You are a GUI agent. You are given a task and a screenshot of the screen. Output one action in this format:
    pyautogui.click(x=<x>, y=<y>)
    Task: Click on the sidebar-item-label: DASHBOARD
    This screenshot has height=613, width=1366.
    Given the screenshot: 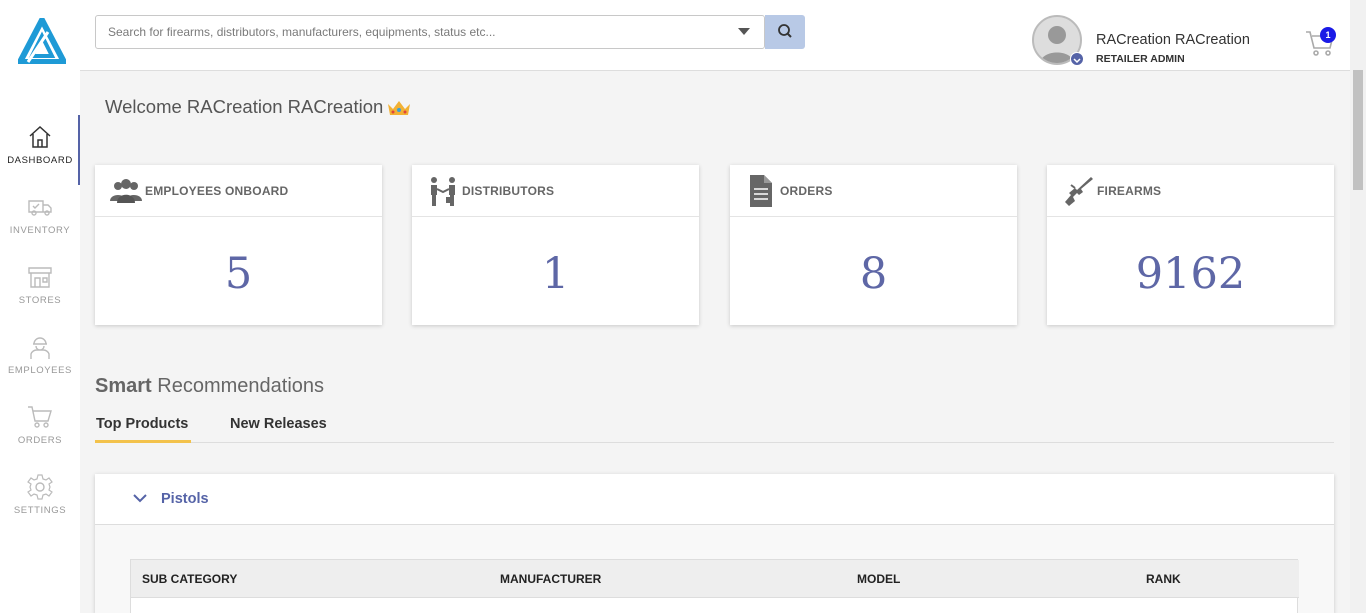 What is the action you would take?
    pyautogui.click(x=40, y=160)
    